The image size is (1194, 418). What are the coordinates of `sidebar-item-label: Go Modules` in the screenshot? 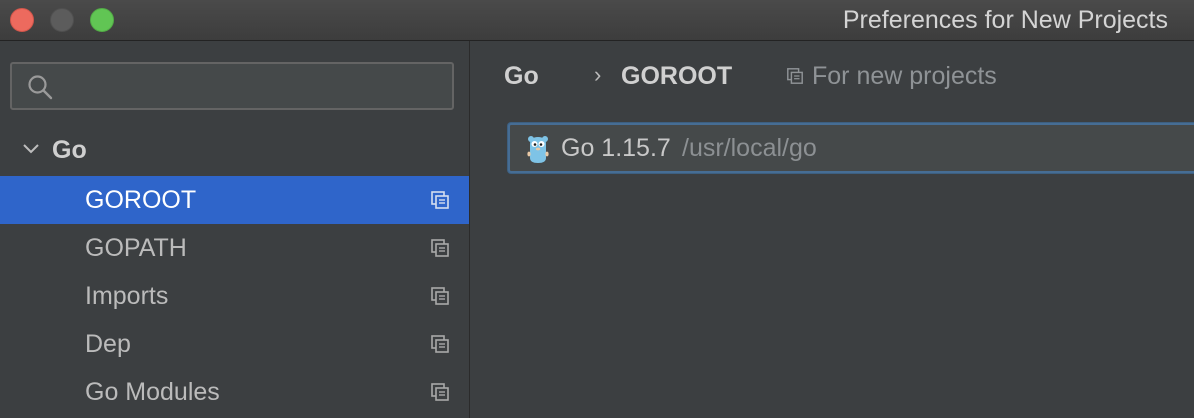 It's located at (152, 392).